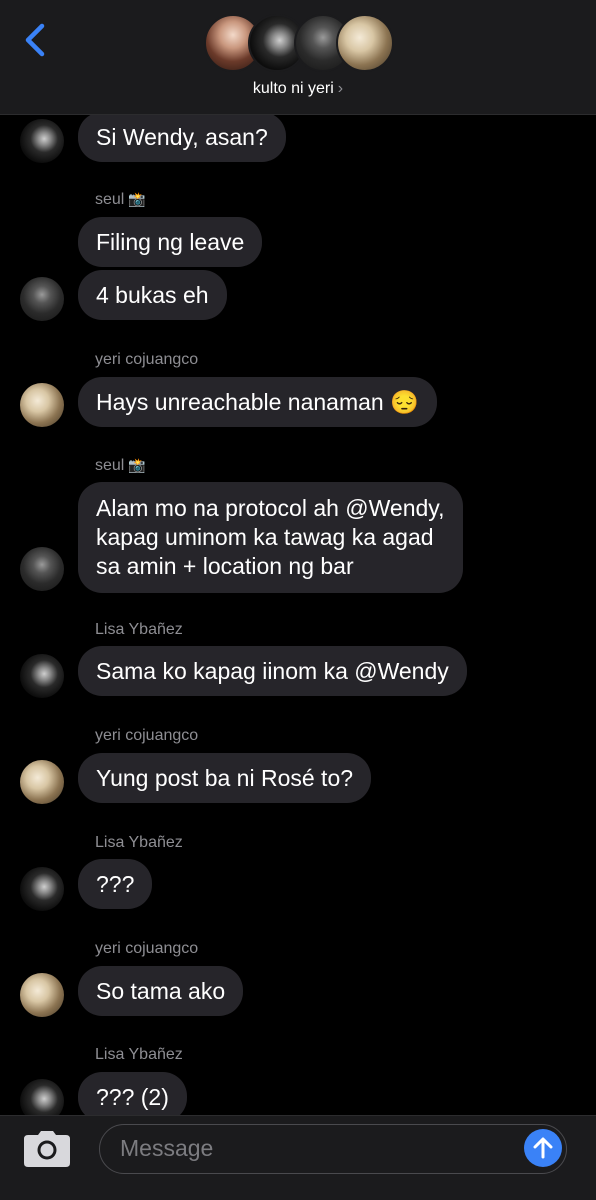  I want to click on camera-icon, so click(47, 1149).